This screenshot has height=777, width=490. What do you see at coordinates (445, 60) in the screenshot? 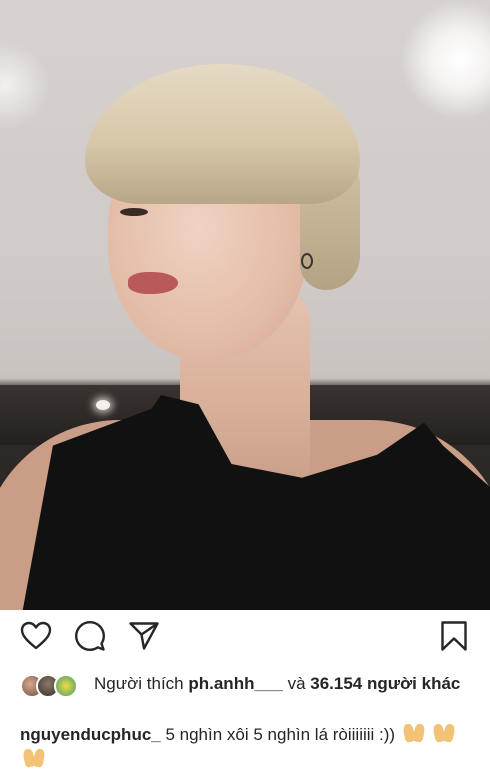
I see `ceiling-light` at bounding box center [445, 60].